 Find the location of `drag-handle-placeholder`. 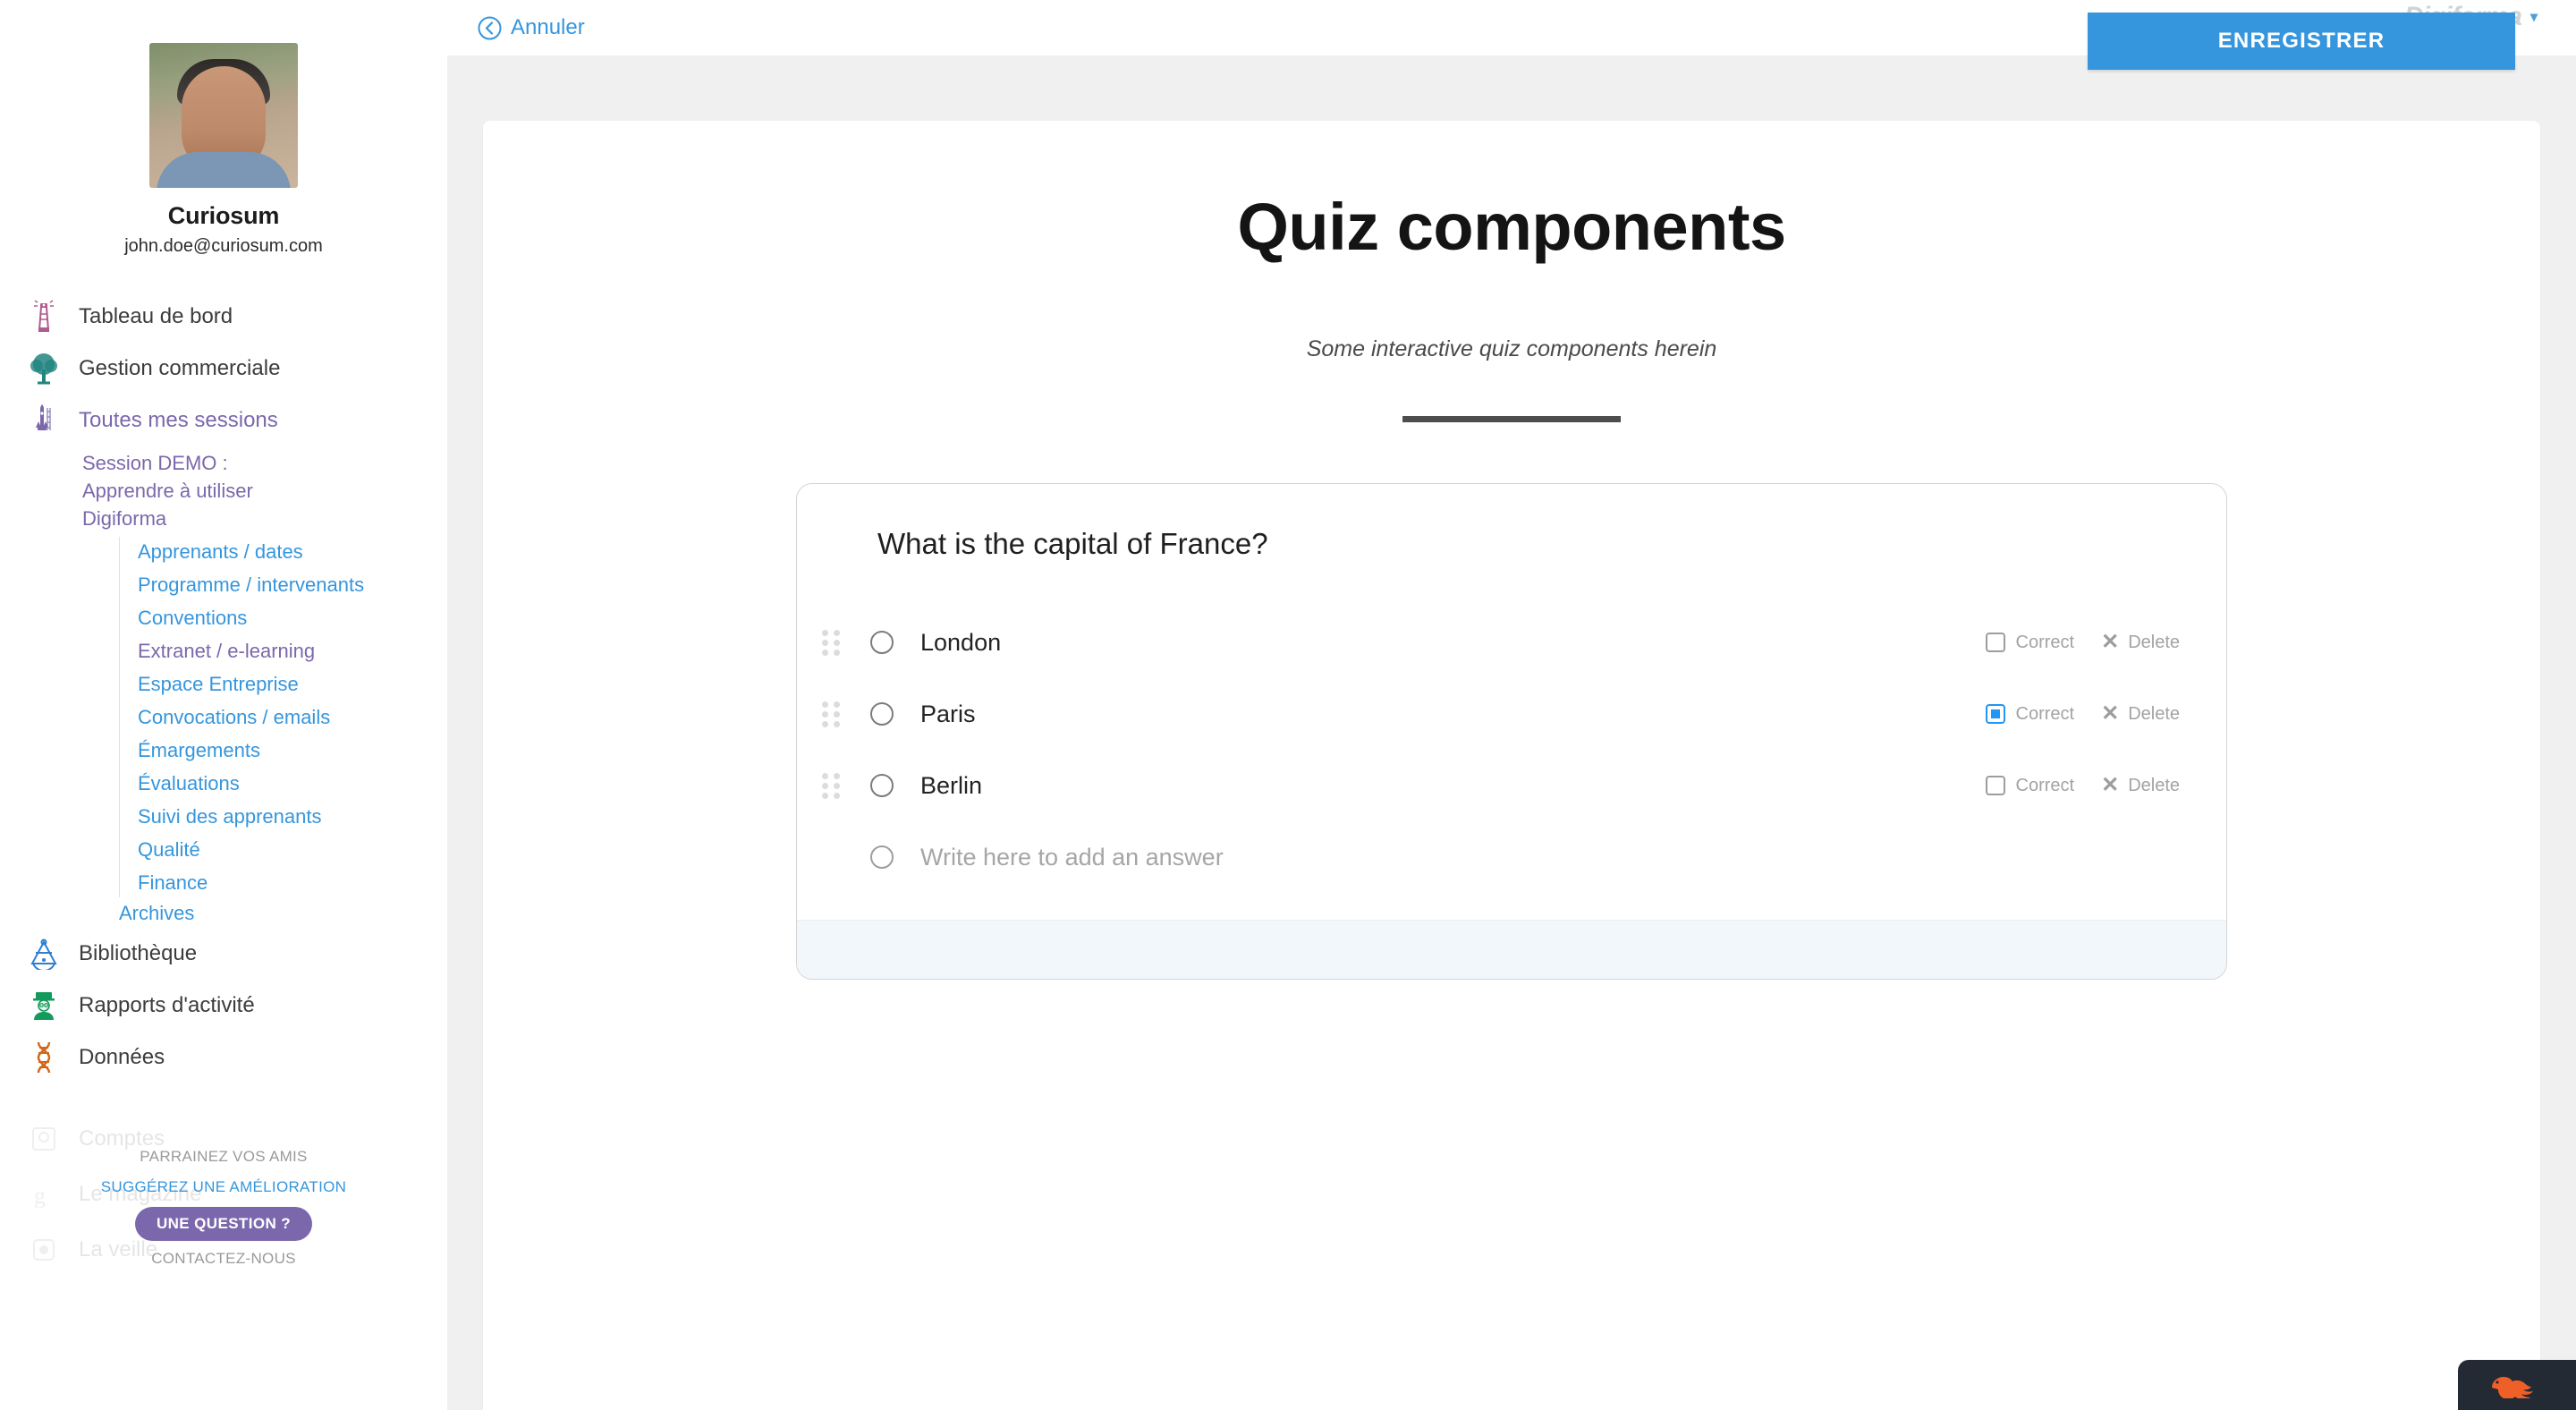

drag-handle-placeholder is located at coordinates (830, 858).